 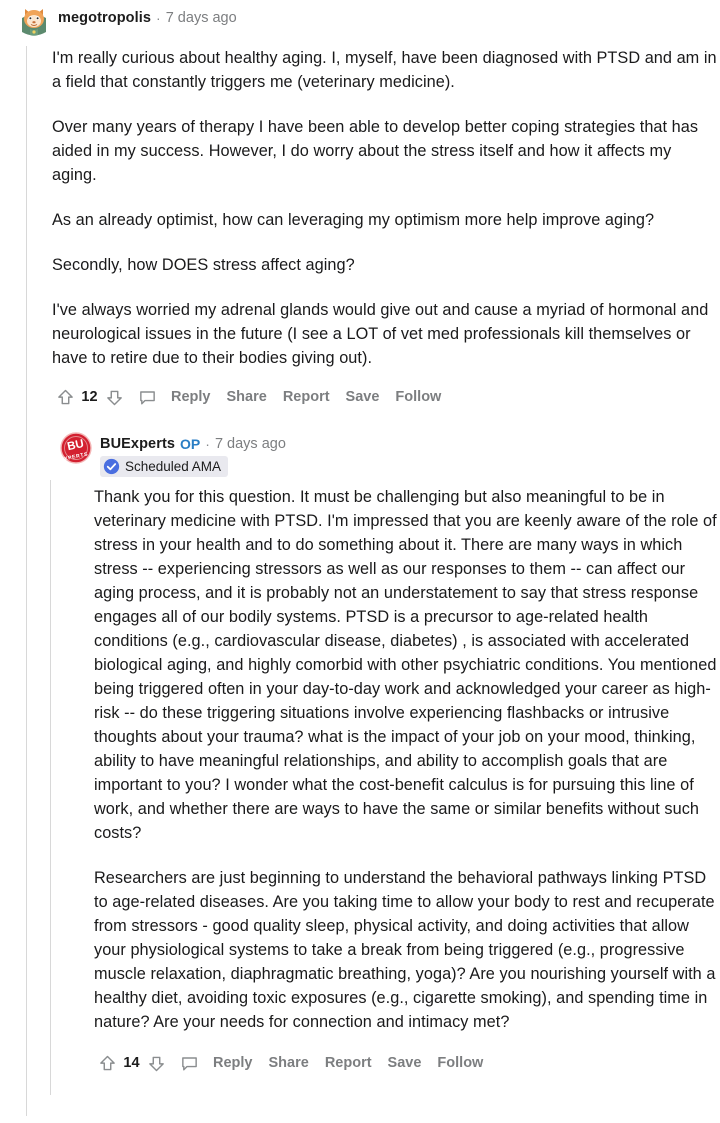 What do you see at coordinates (111, 466) in the screenshot?
I see `verified-check-icon` at bounding box center [111, 466].